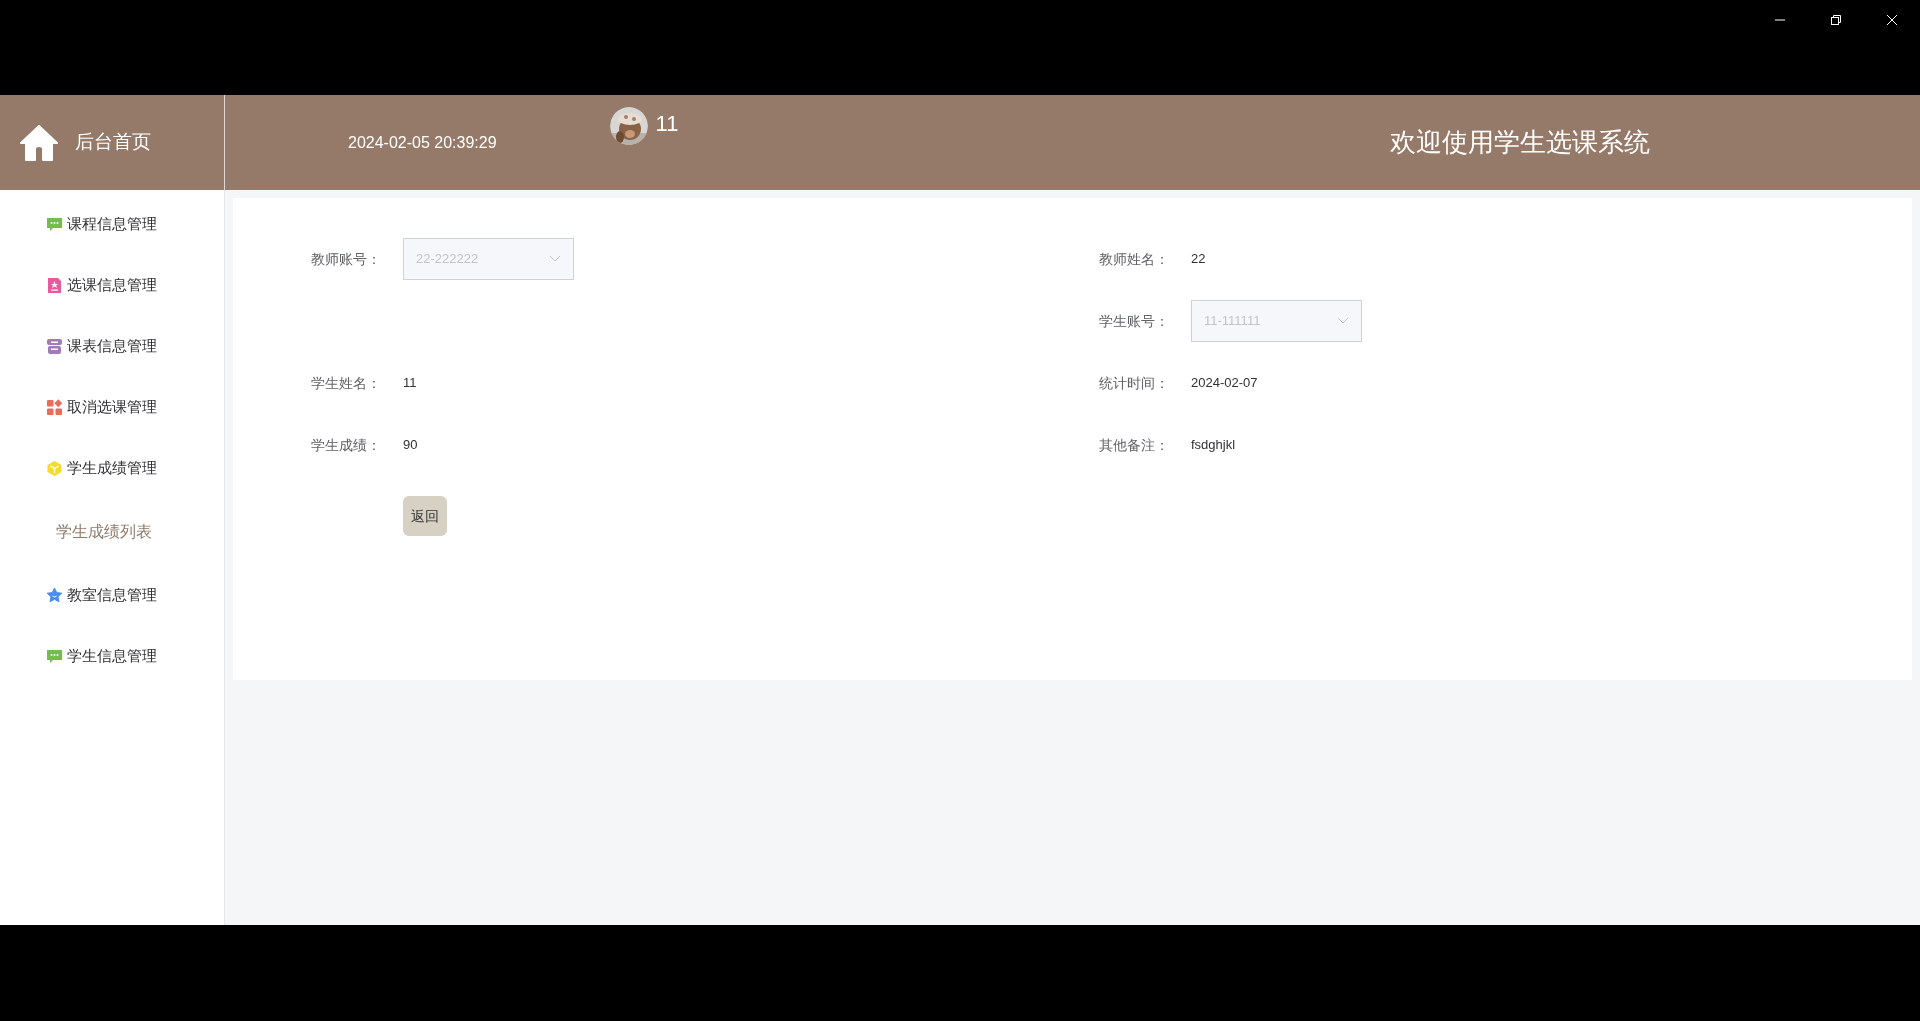 The height and width of the screenshot is (1021, 1920). Describe the element at coordinates (1198, 259) in the screenshot. I see `field-value: 22` at that location.